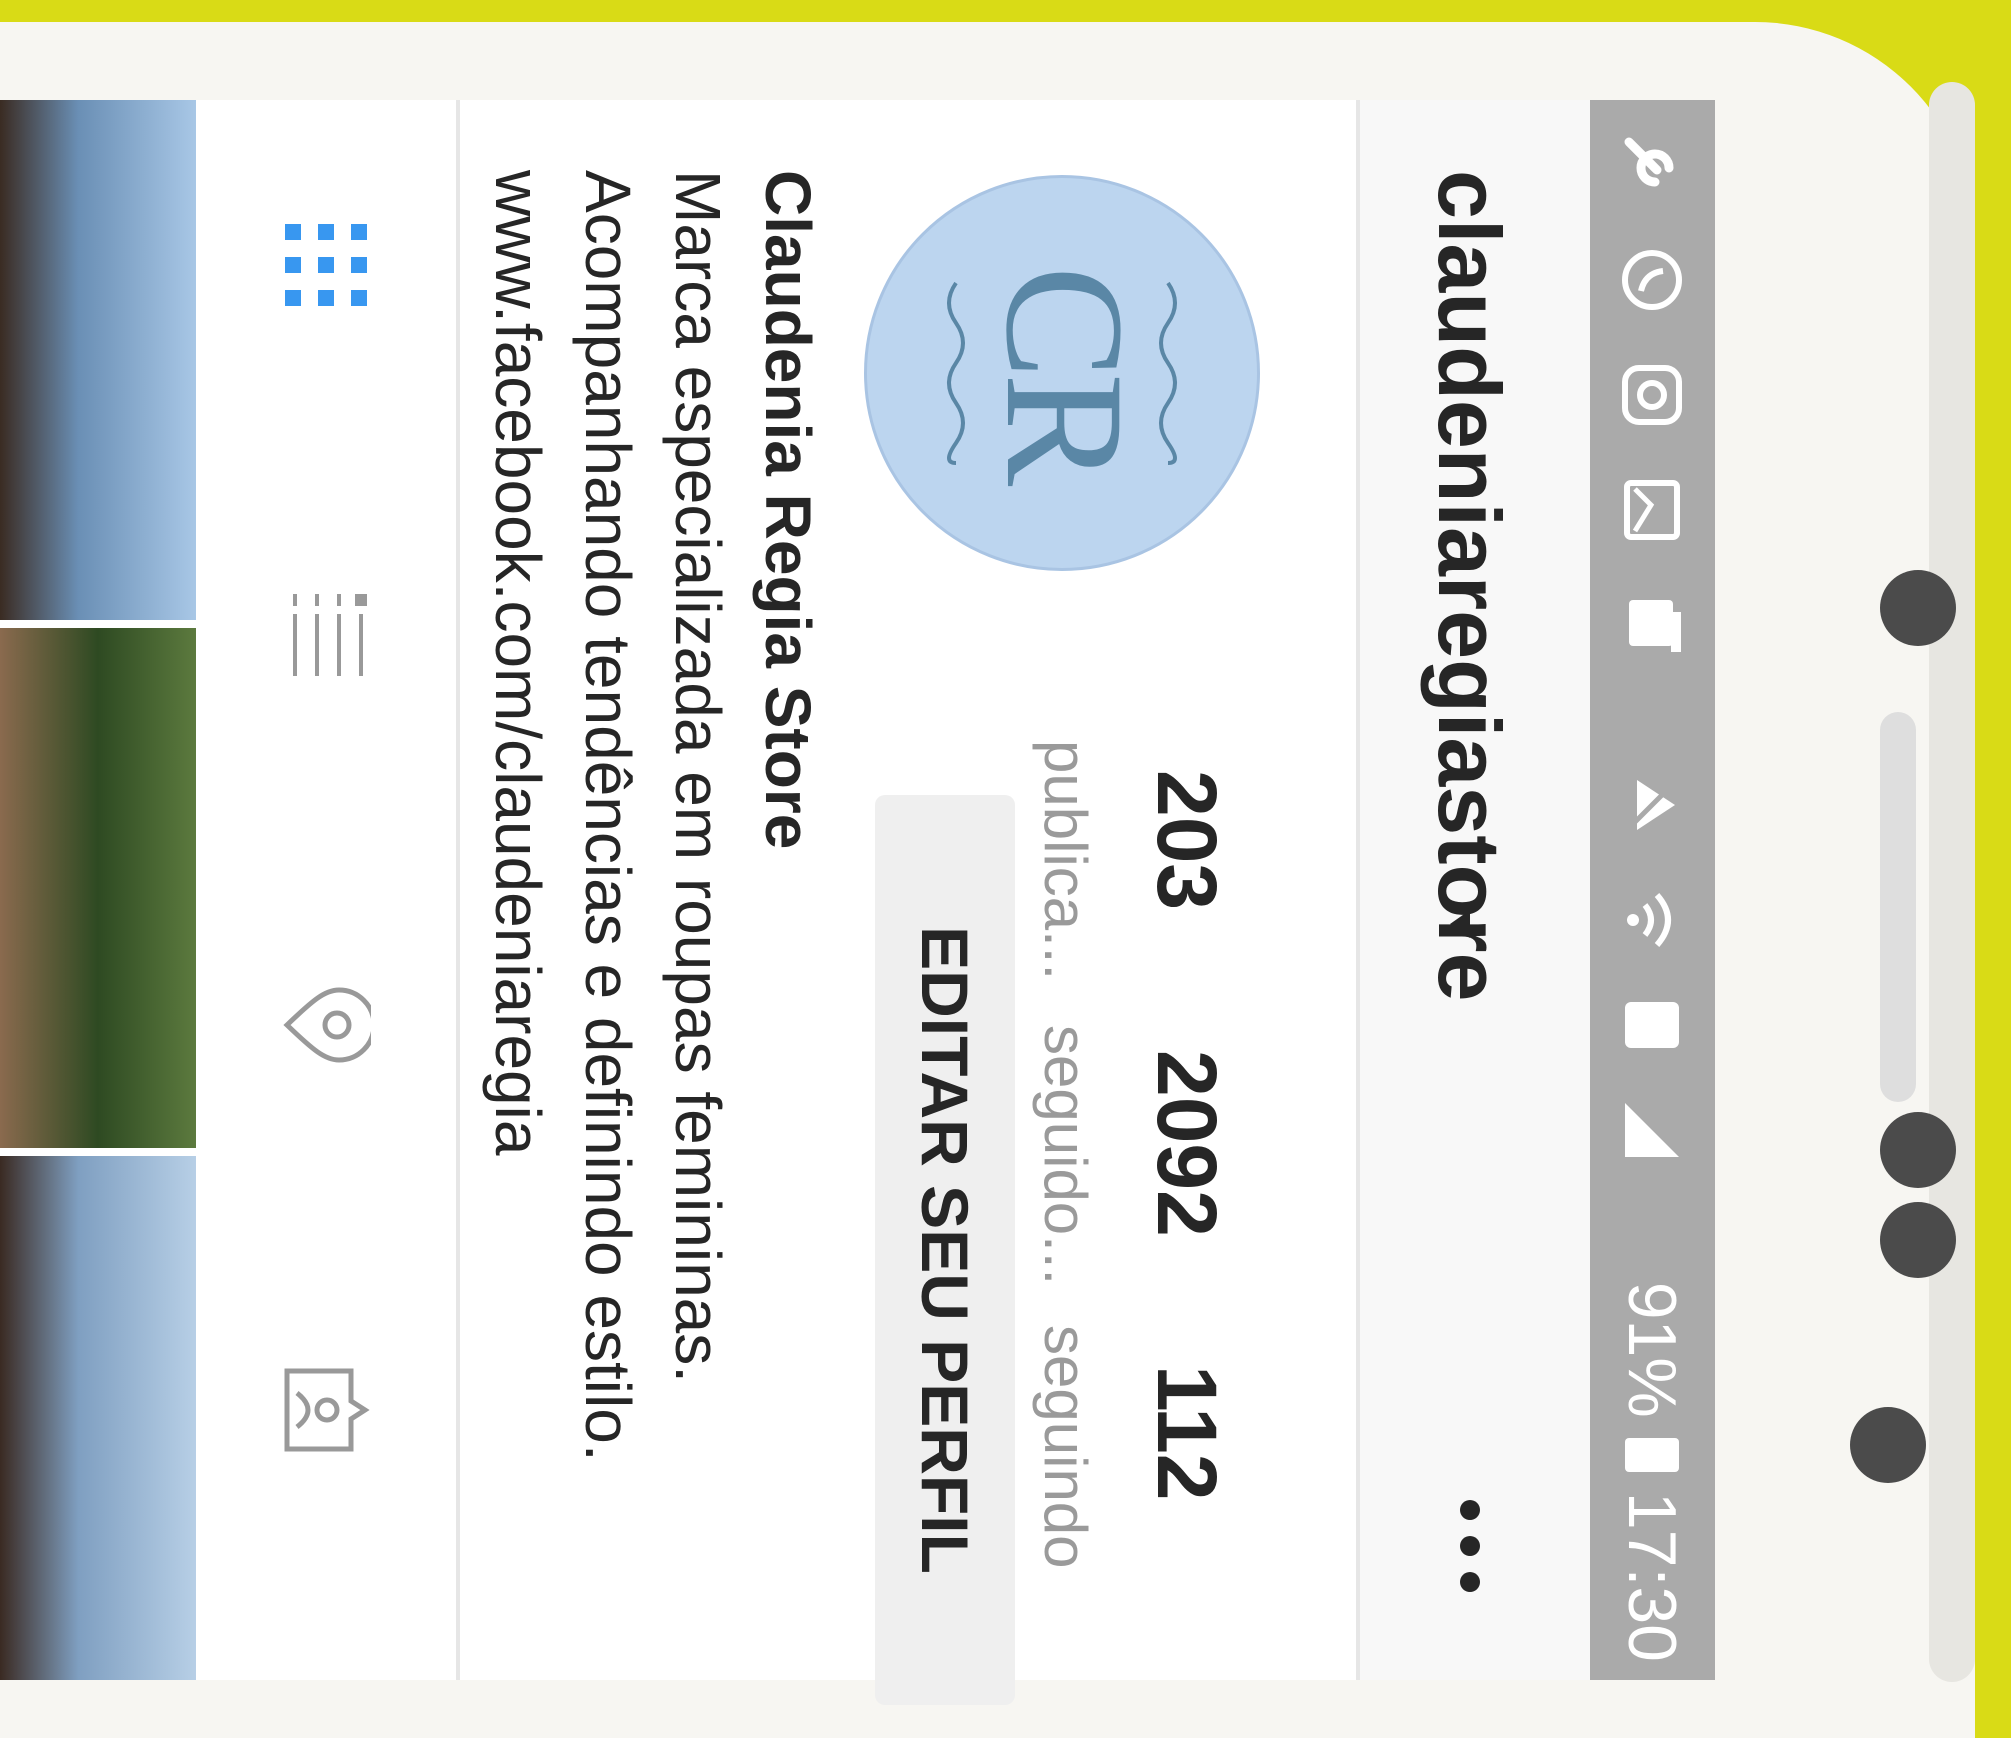 The width and height of the screenshot is (2011, 1738). I want to click on bio-link: www.facebook.com/claudeniaregia, so click(518, 662).